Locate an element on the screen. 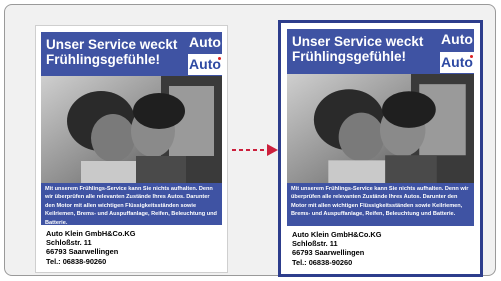 The image size is (501, 281). arrow-right-icon is located at coordinates (255, 150).